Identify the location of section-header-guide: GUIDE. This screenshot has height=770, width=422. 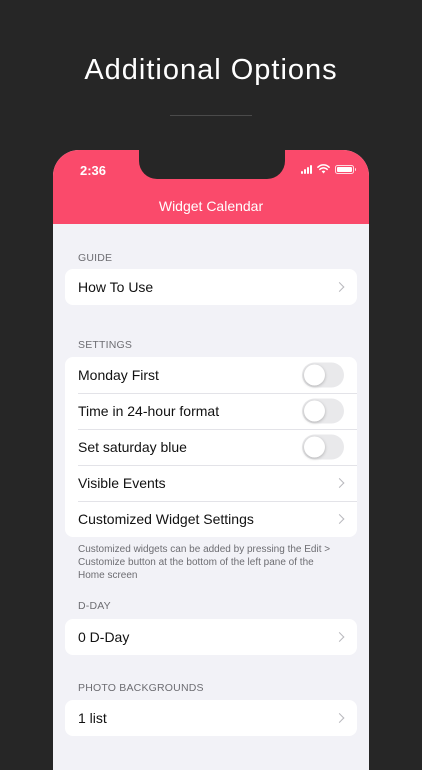
(95, 258).